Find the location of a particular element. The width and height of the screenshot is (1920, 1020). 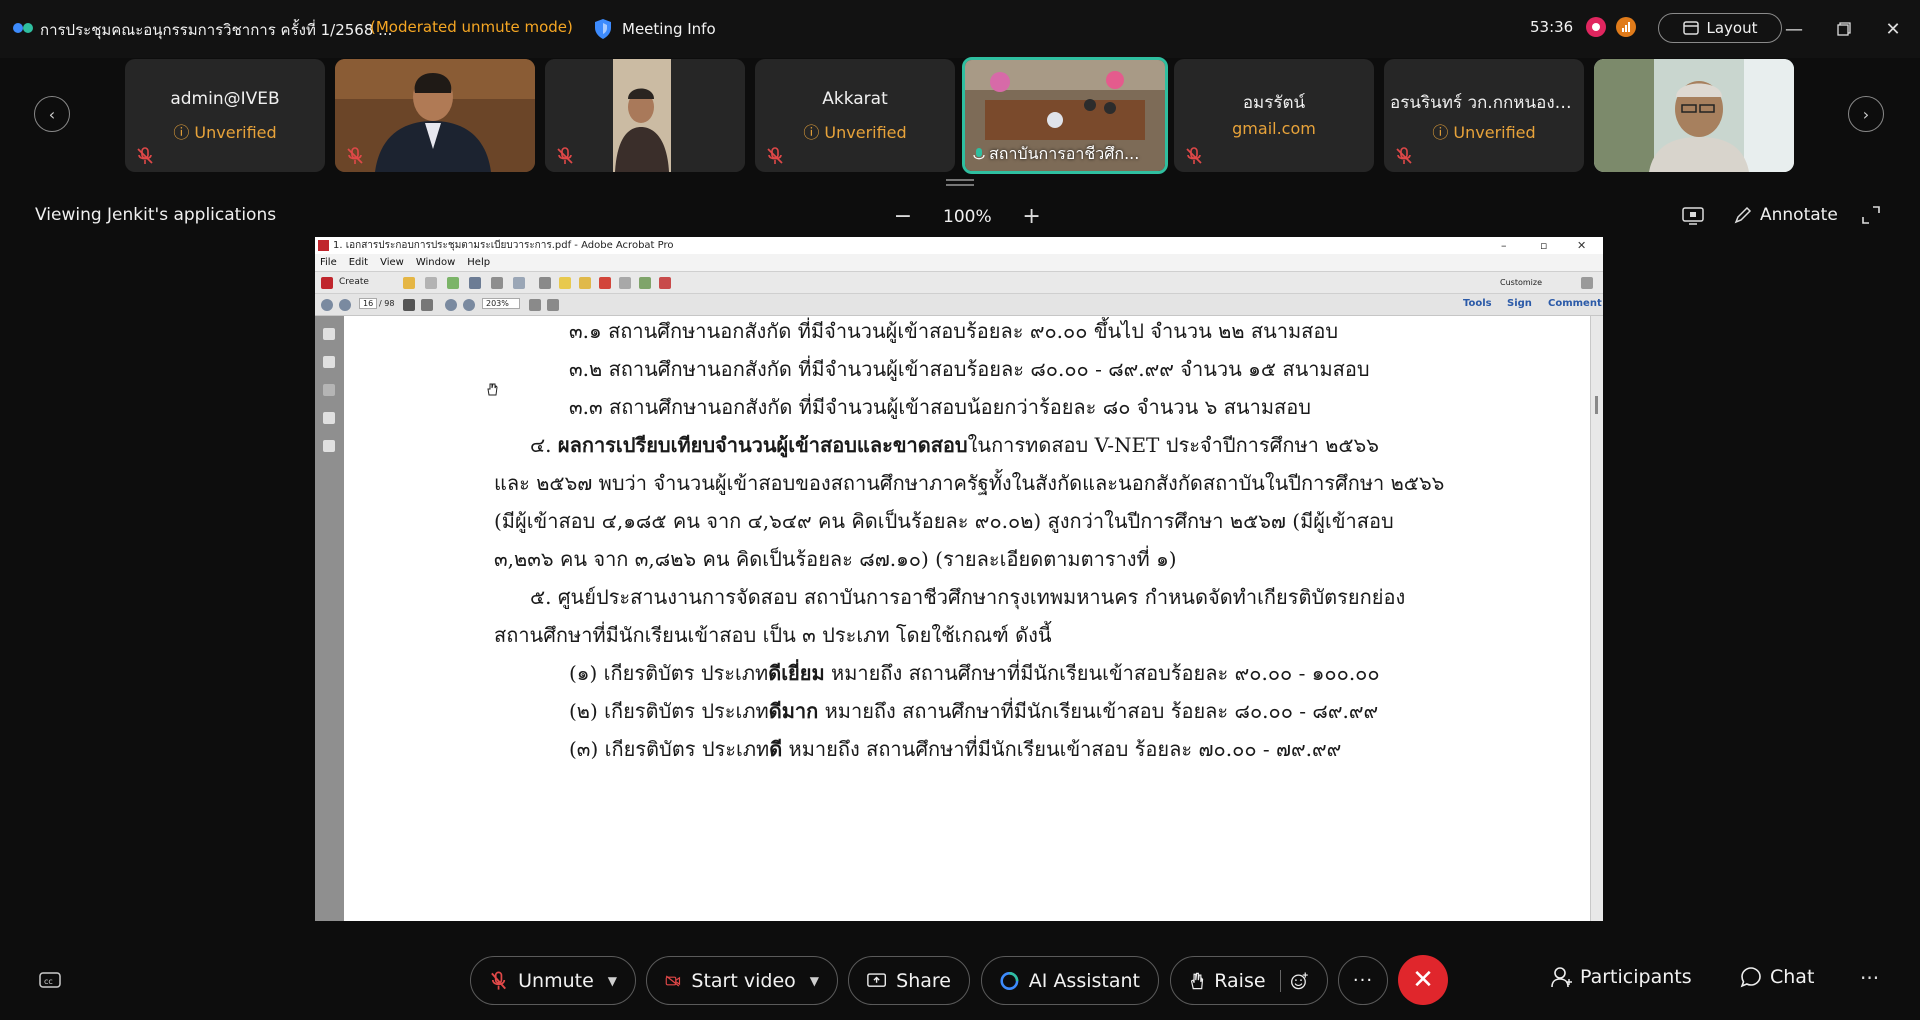

emoji-icon is located at coordinates (1299, 981).